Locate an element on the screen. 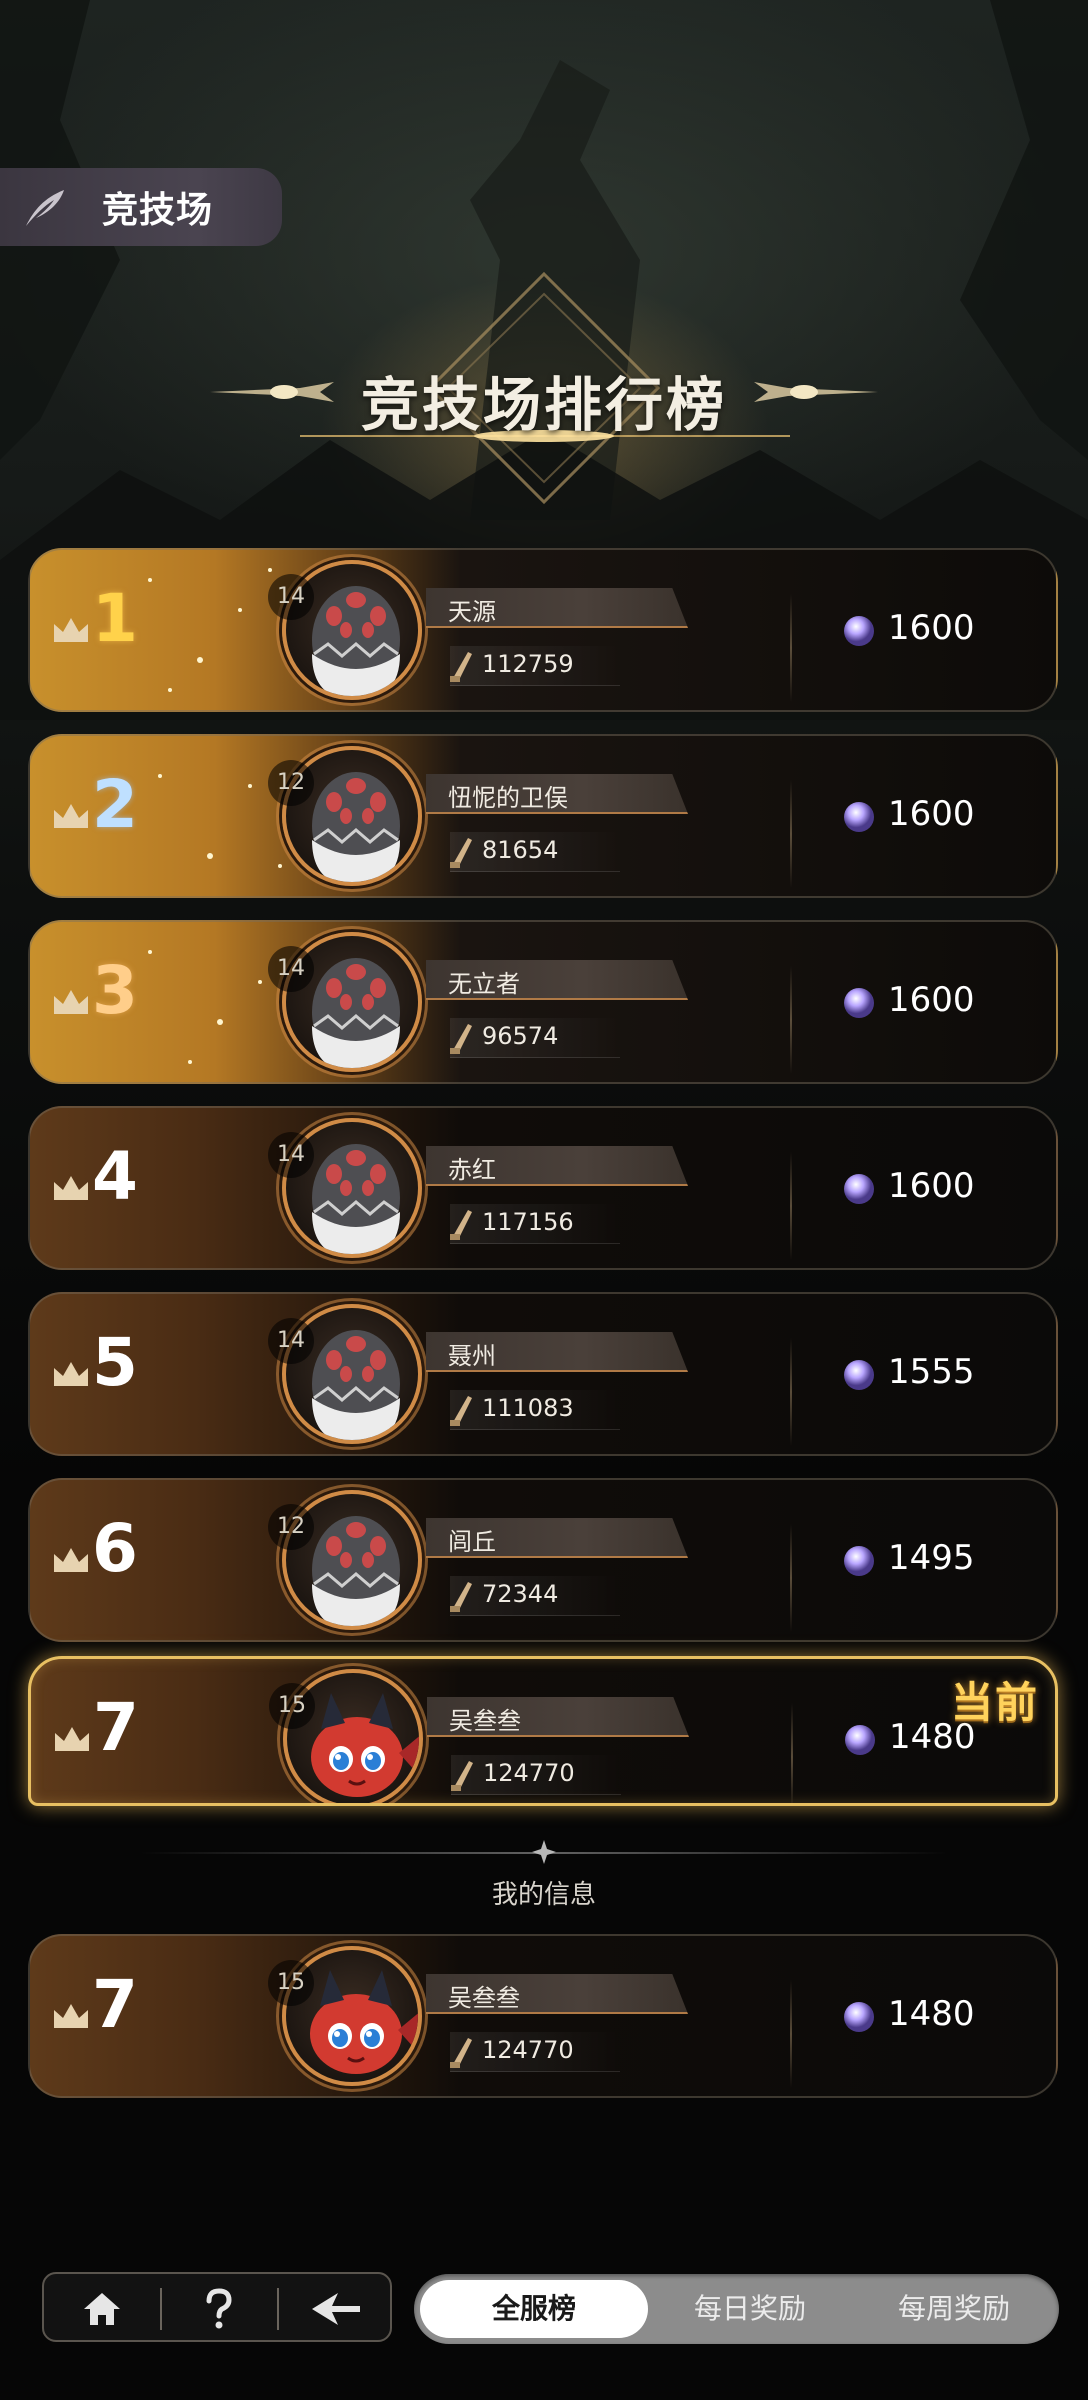  power-value: 96574 is located at coordinates (520, 1036).